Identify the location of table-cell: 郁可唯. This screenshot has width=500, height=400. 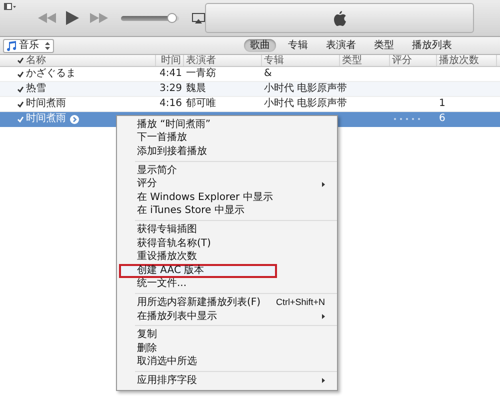
(201, 104).